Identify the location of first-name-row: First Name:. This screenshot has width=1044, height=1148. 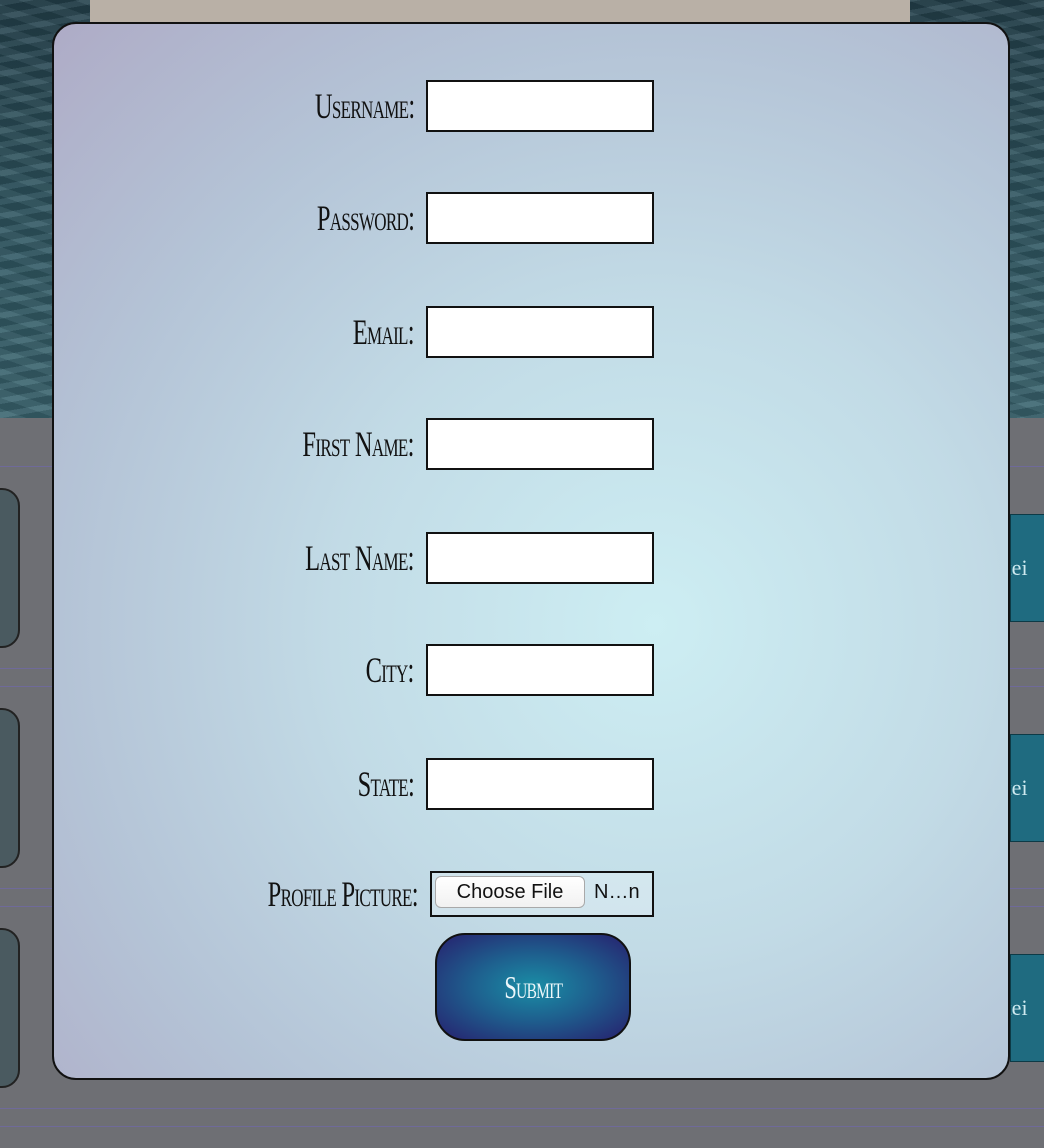
(533, 444).